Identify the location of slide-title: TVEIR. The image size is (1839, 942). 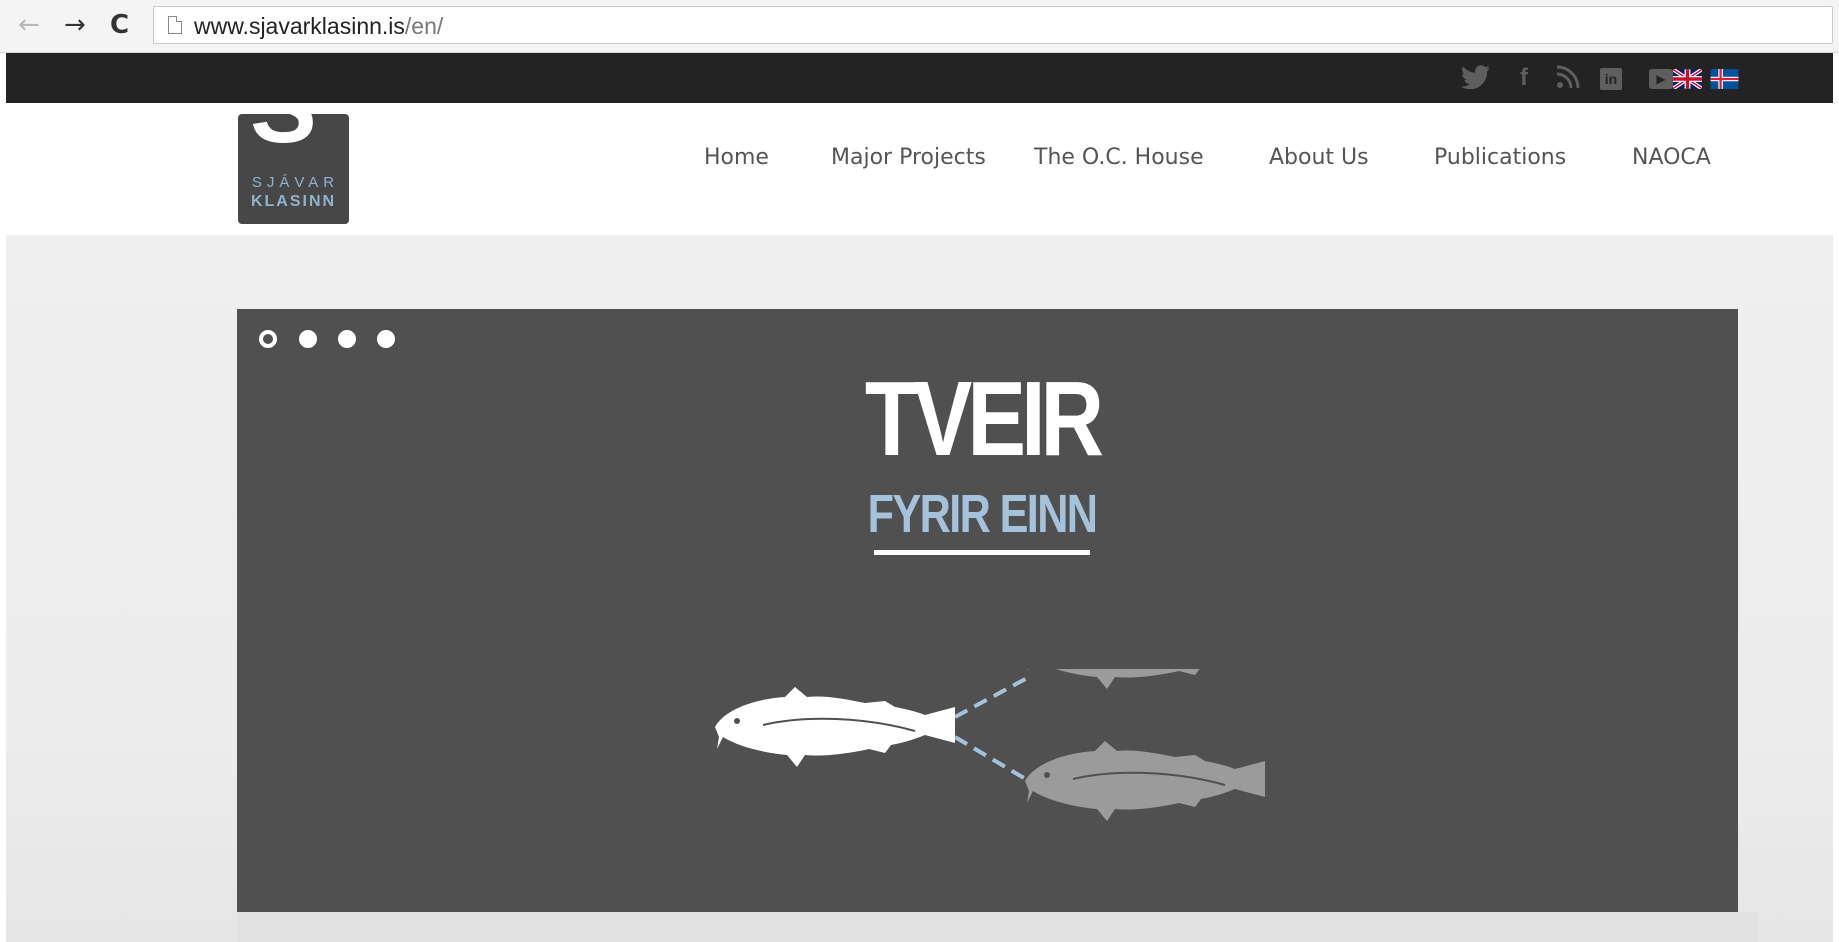
(984, 419).